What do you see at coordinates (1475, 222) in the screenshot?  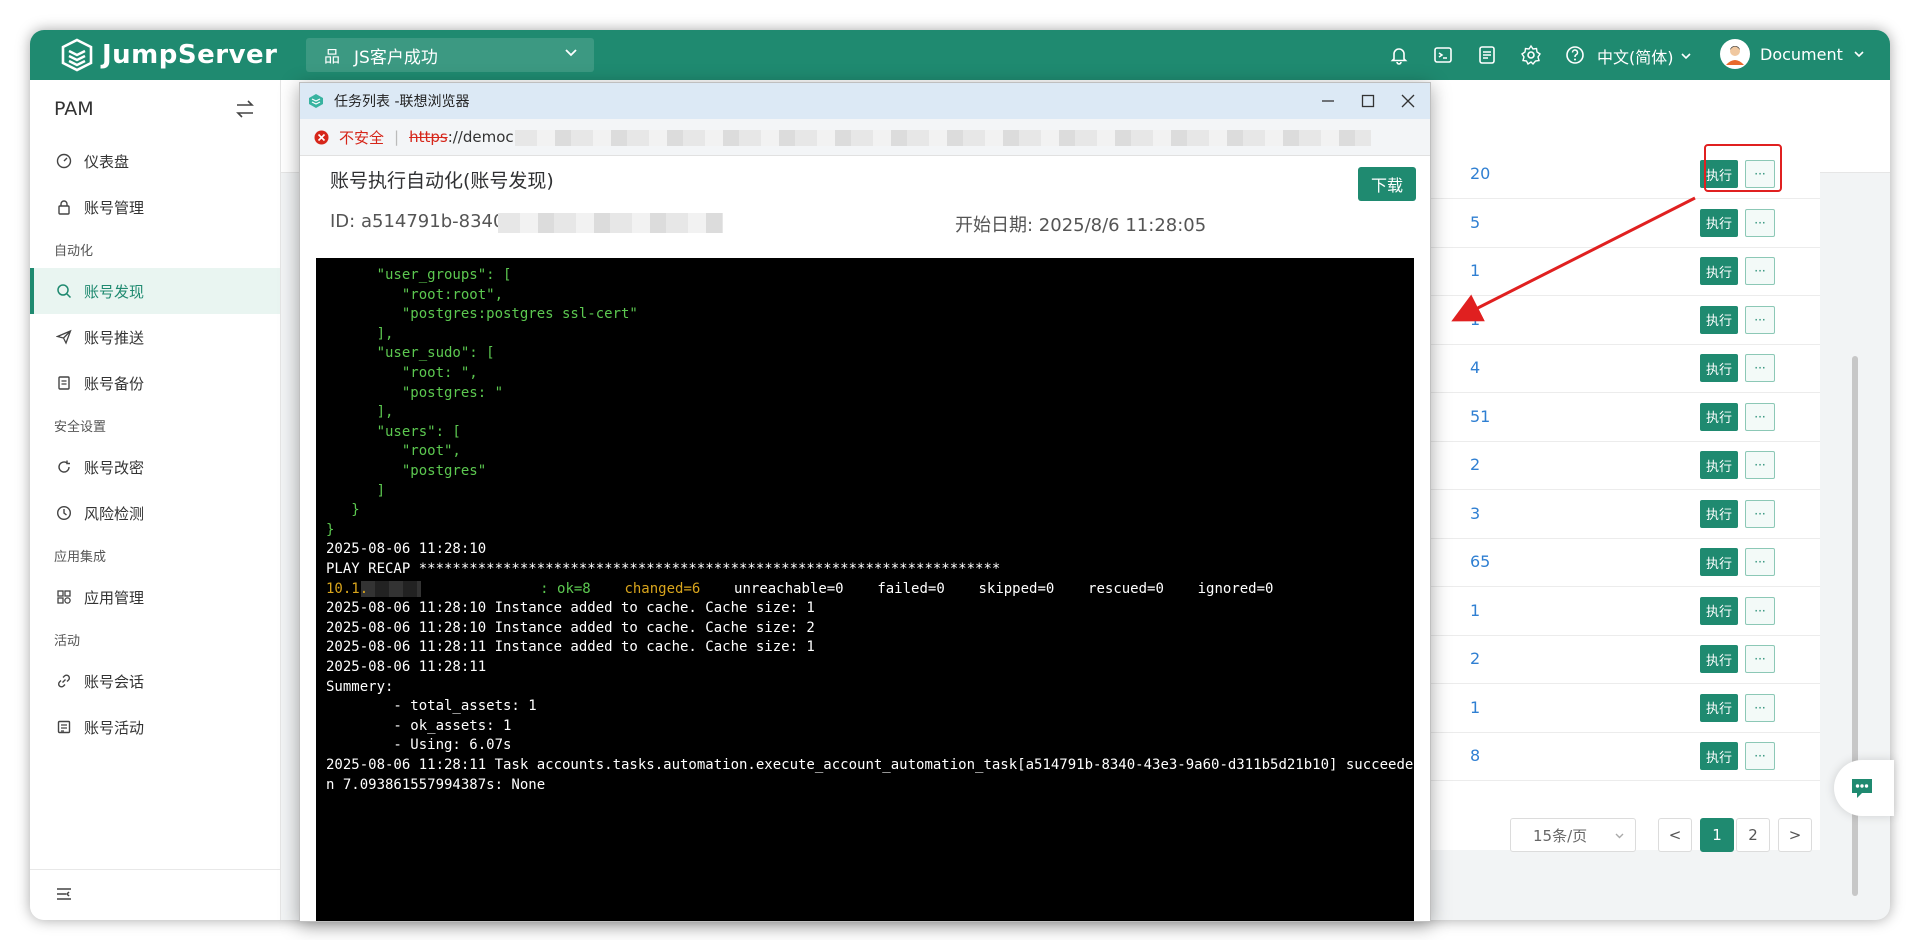 I see `discovered-count-link: 5` at bounding box center [1475, 222].